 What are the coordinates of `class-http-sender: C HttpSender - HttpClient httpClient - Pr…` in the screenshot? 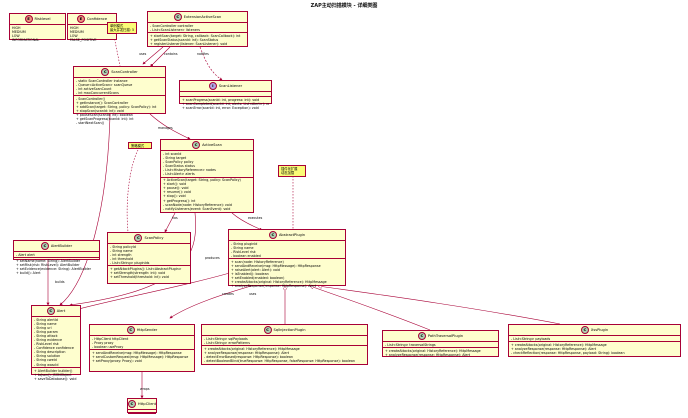 It's located at (142, 348).